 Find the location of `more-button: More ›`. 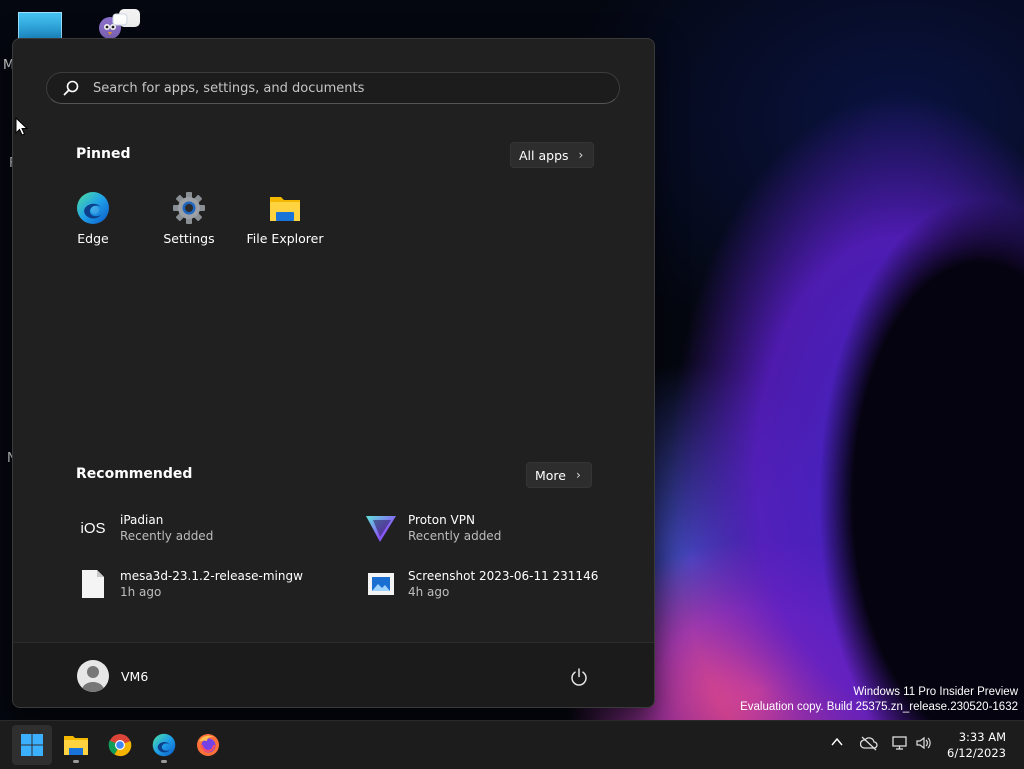

more-button: More › is located at coordinates (559, 475).